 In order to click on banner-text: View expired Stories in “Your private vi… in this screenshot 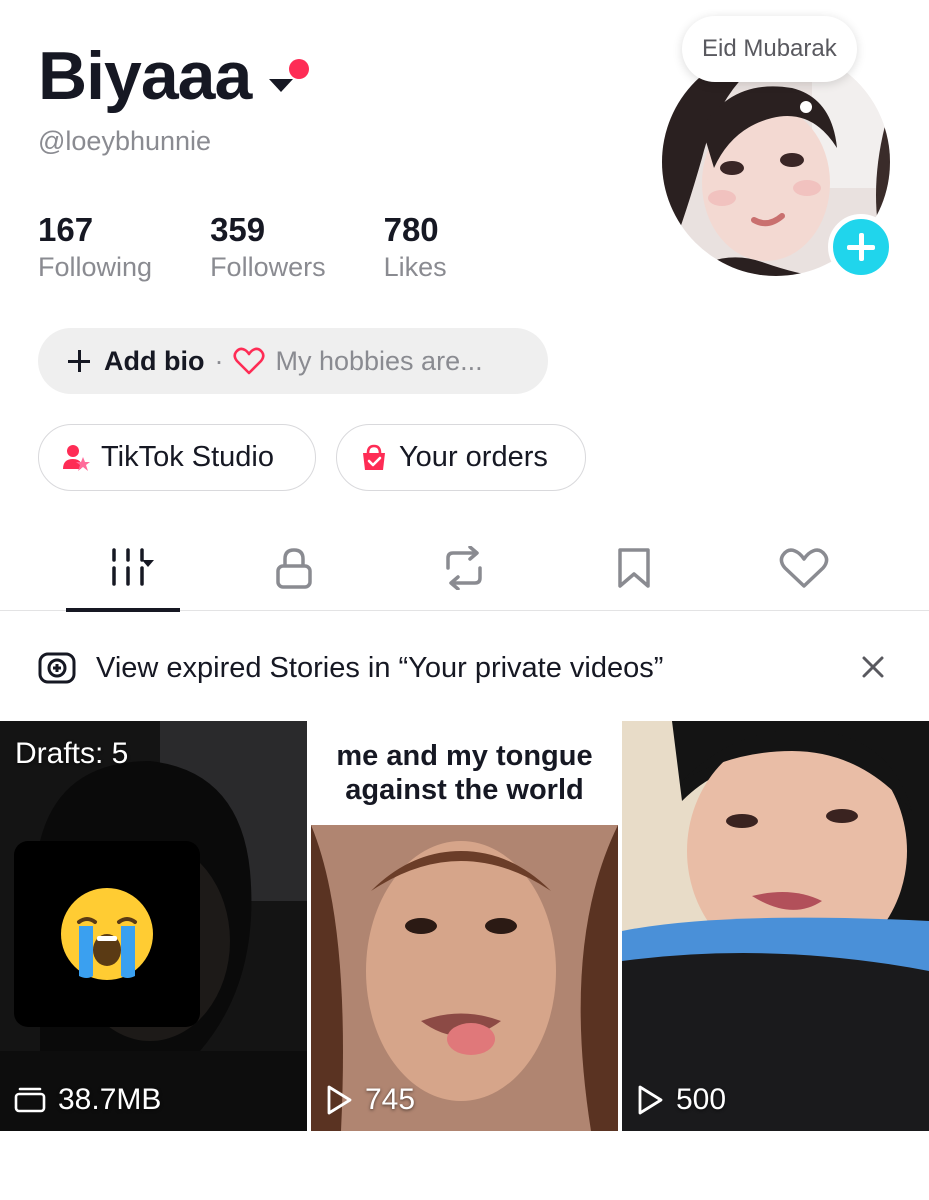, I will do `click(380, 668)`.